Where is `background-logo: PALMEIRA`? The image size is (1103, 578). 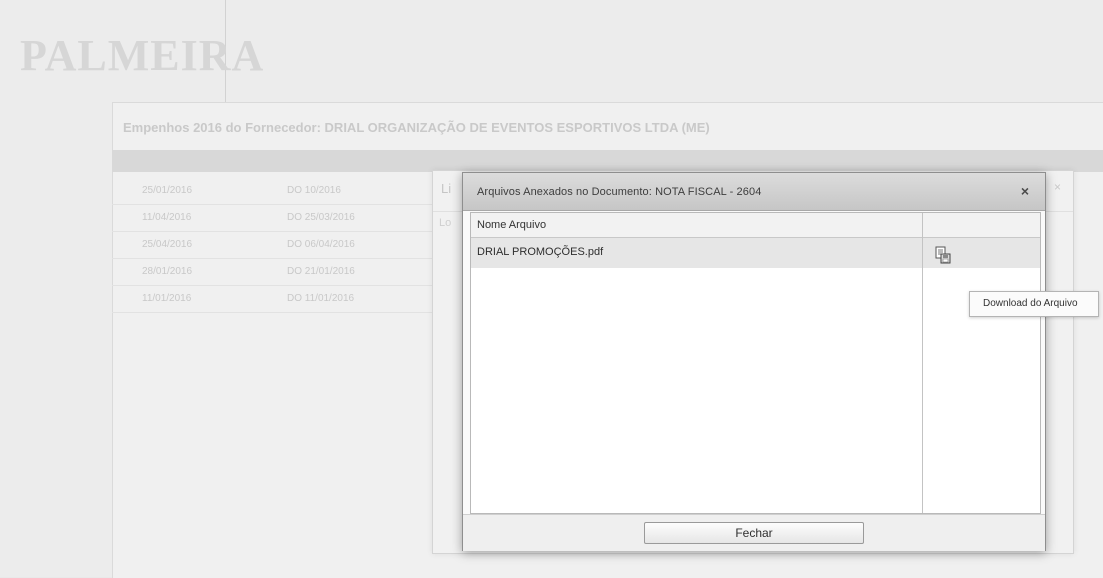
background-logo: PALMEIRA is located at coordinates (142, 55).